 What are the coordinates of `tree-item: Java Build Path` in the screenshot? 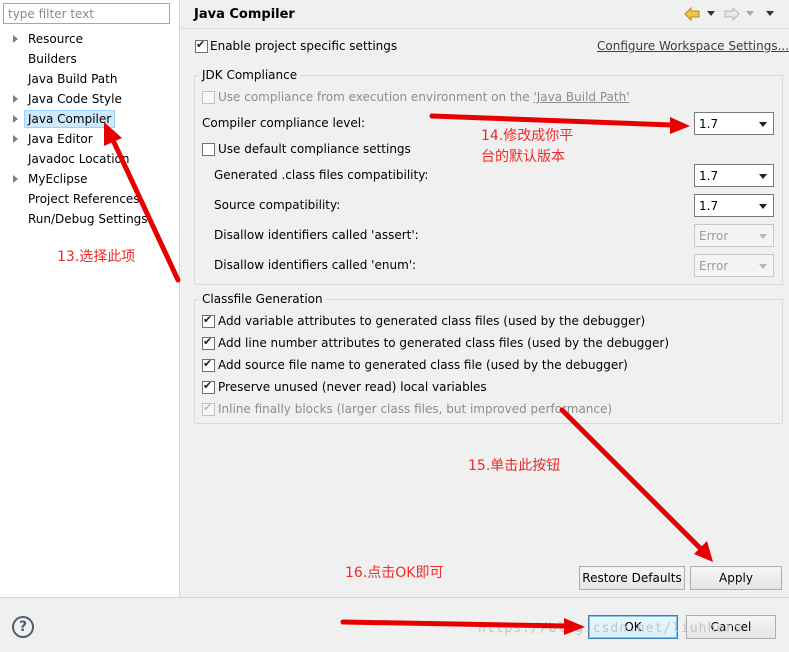 It's located at (89, 79).